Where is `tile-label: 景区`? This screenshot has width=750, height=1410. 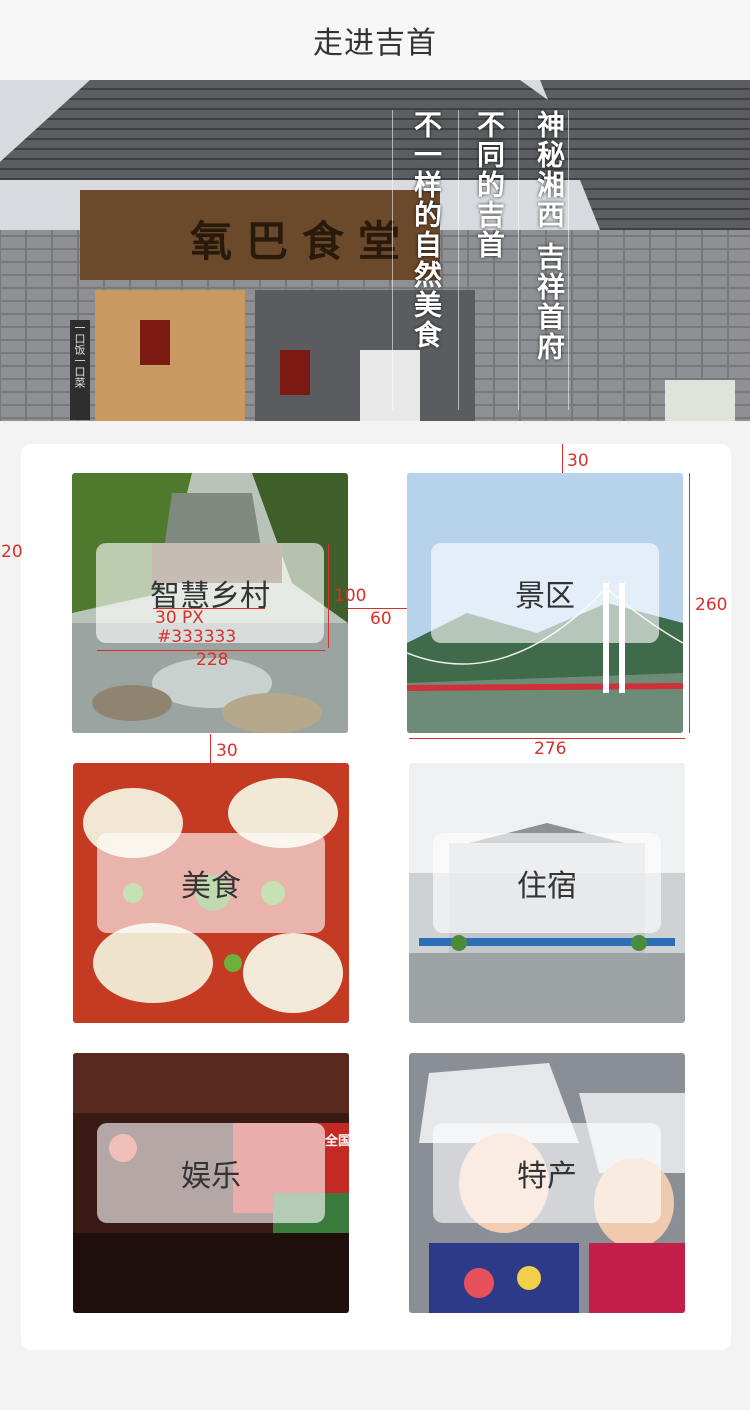
tile-label: 景区 is located at coordinates (545, 593).